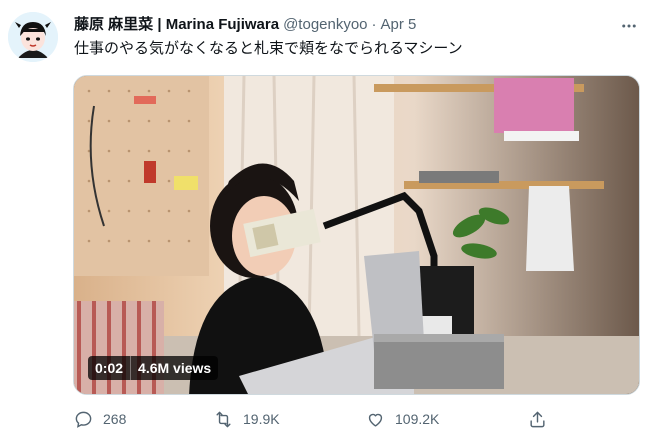  What do you see at coordinates (356, 419) in the screenshot?
I see `action-bar: 268 19.9K 109.2K` at bounding box center [356, 419].